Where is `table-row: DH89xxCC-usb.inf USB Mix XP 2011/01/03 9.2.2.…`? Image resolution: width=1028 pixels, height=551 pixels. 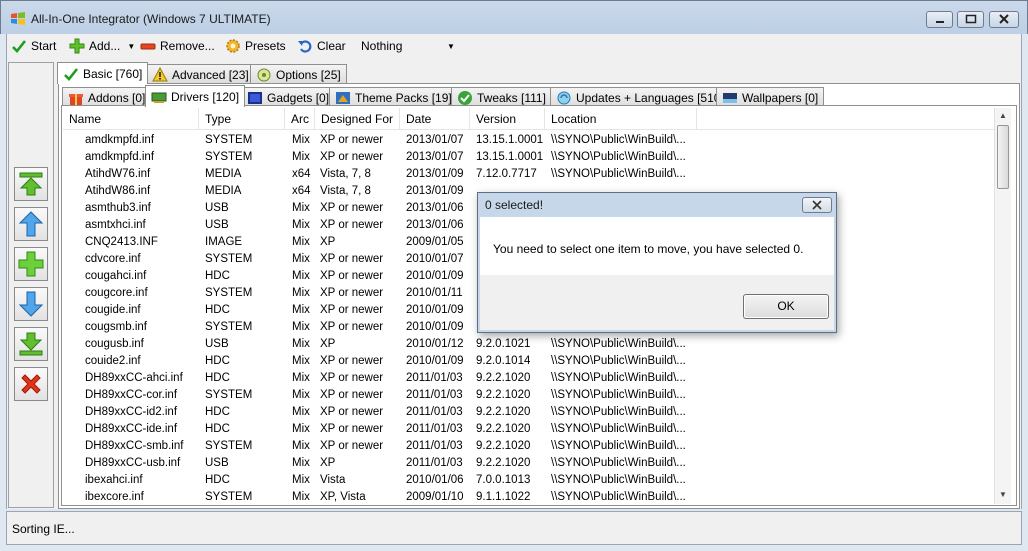
table-row: DH89xxCC-usb.inf USB Mix XP 2011/01/03 9.2.2.… is located at coordinates (529, 463).